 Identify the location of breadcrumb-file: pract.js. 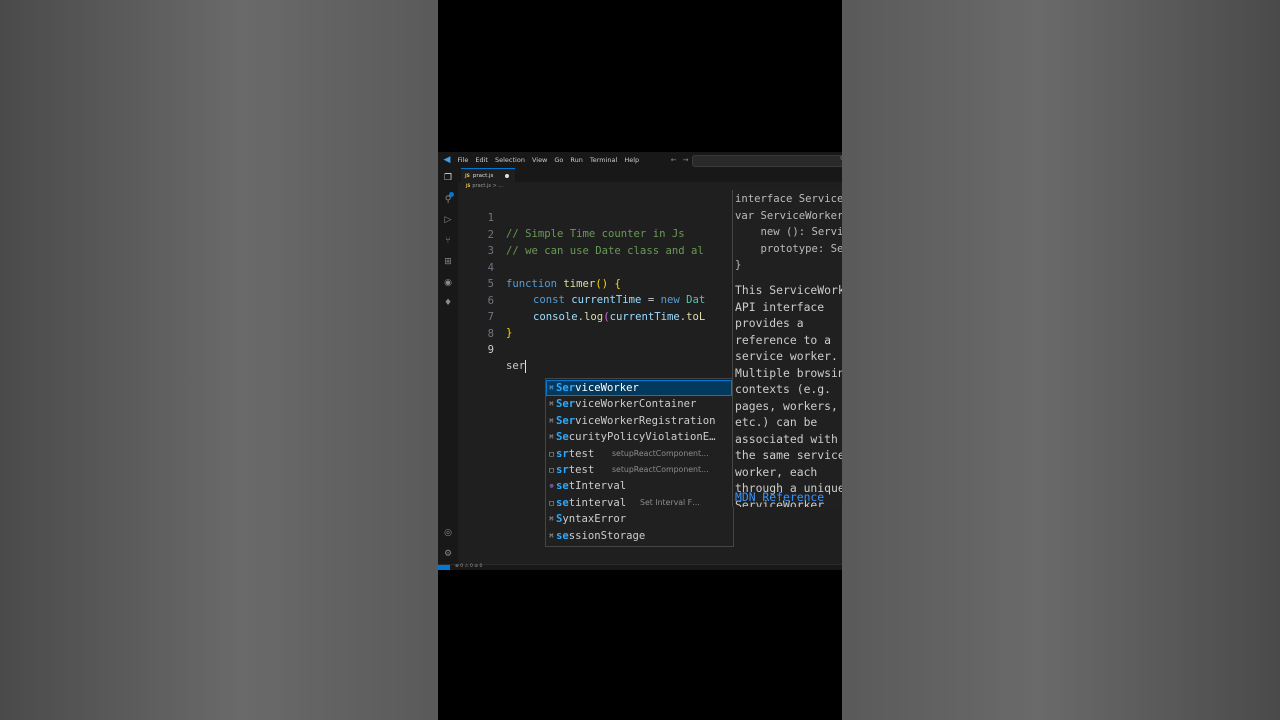
(481, 186).